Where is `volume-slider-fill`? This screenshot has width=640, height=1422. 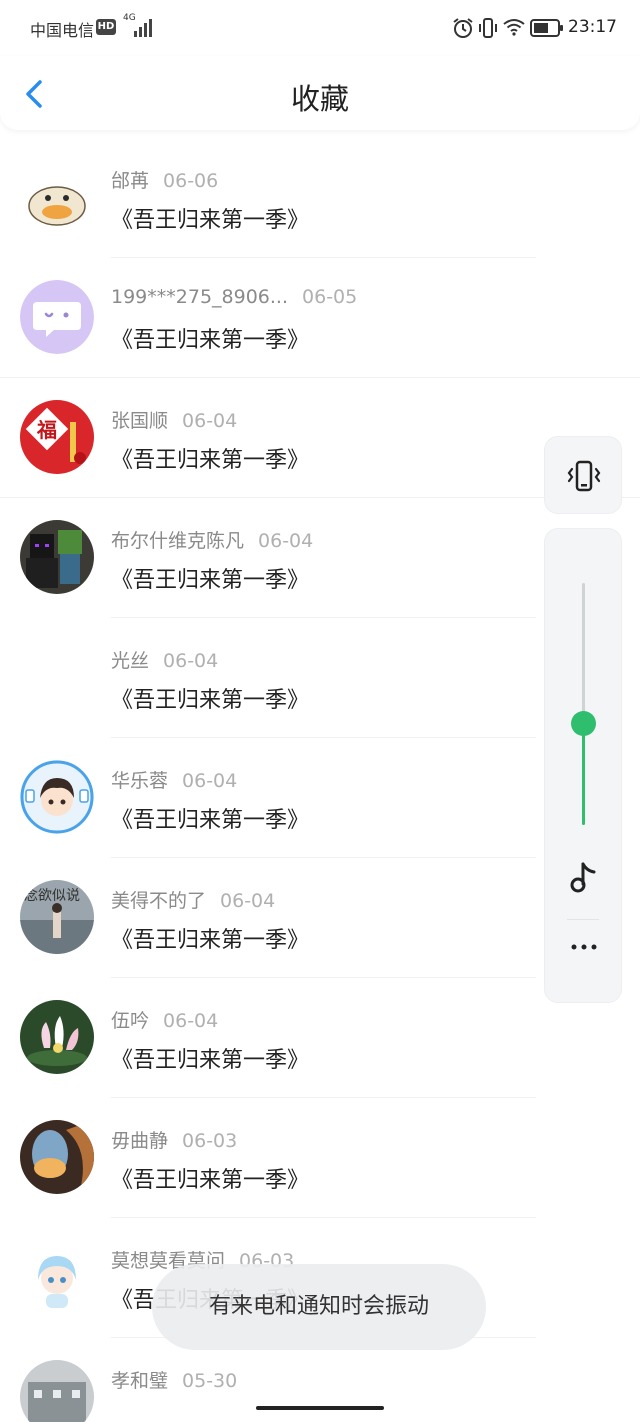 volume-slider-fill is located at coordinates (583, 774).